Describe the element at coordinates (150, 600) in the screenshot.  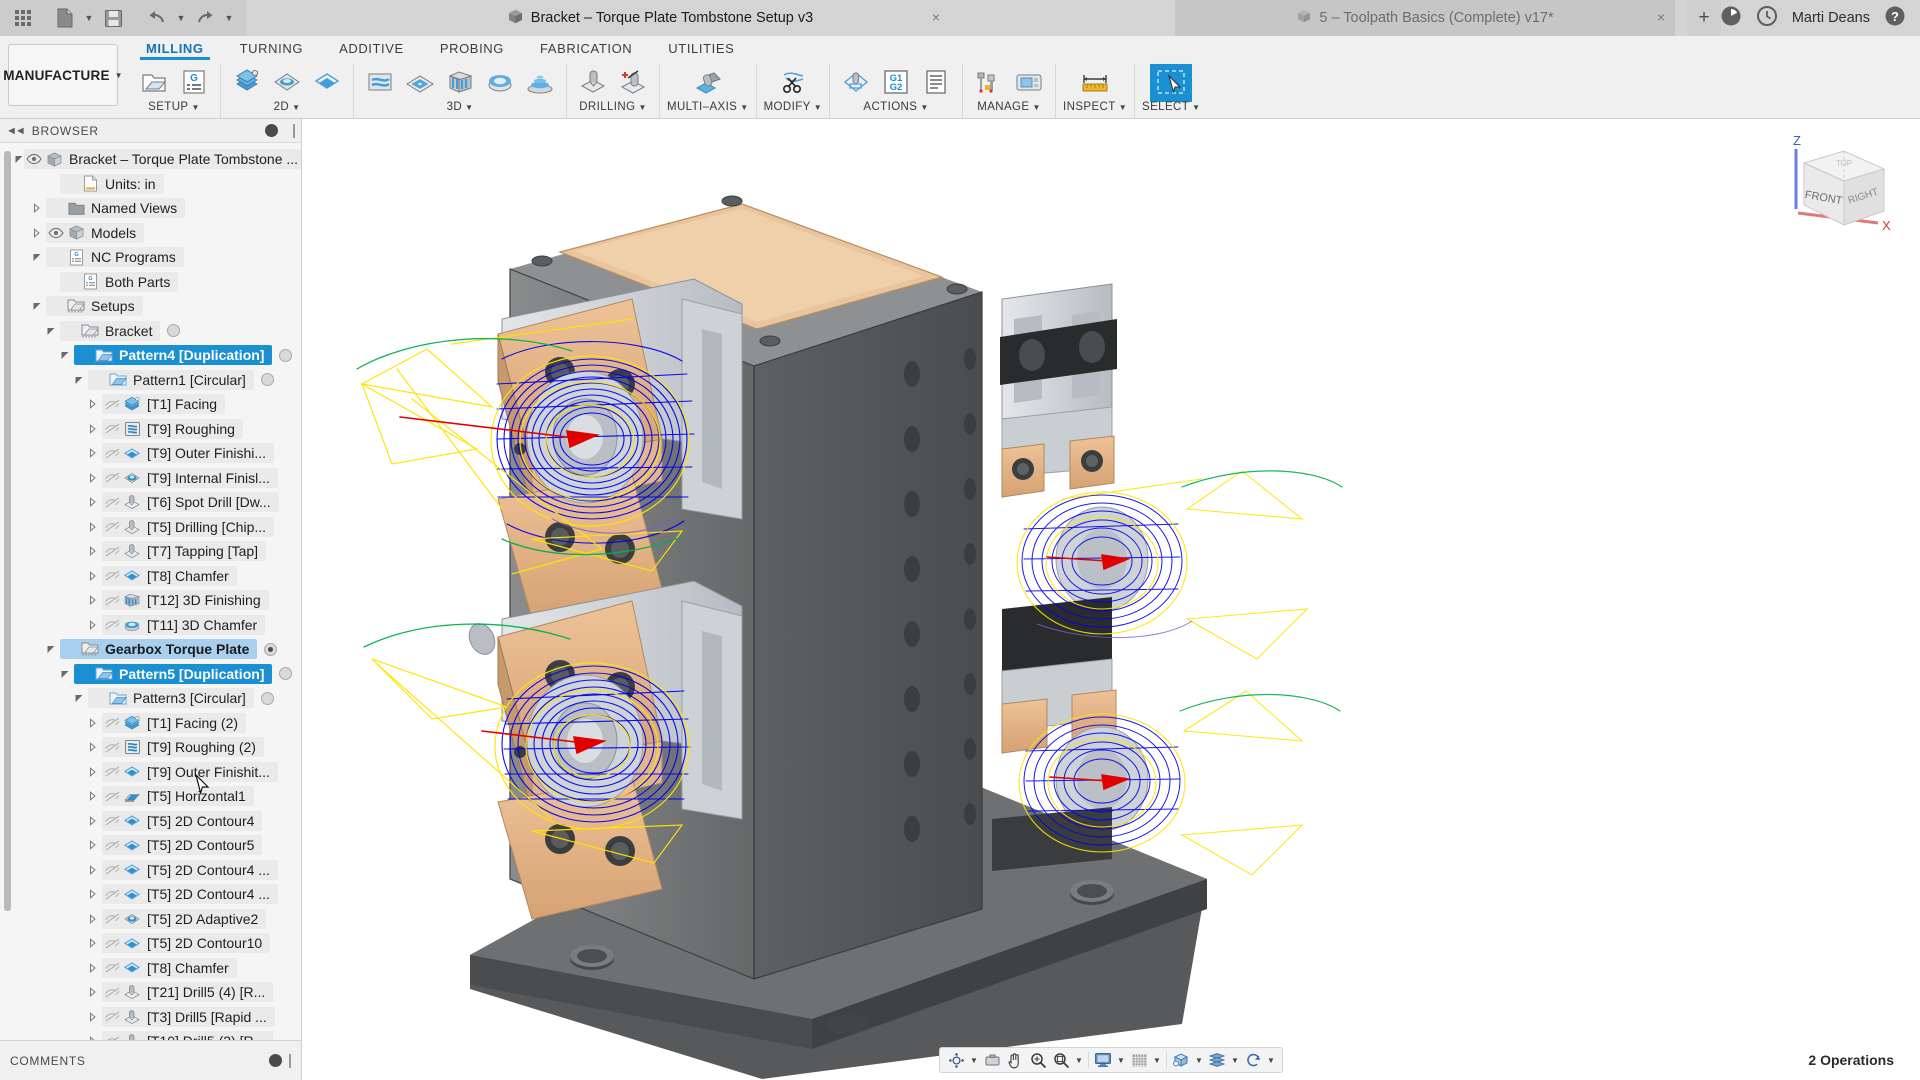
I see `tree-item: [T12] 3D Finishing` at that location.